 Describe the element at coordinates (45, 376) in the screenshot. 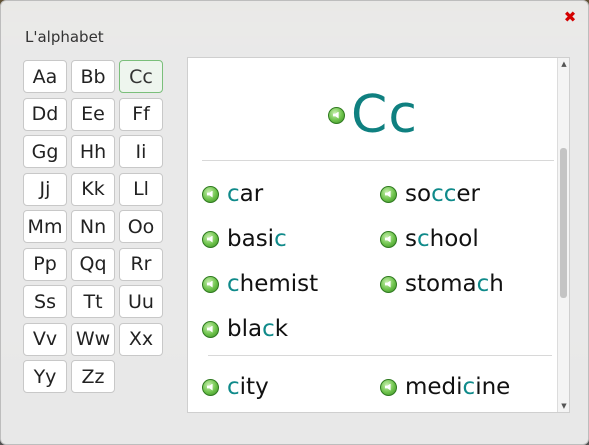

I see `letter-button-y: Yy` at that location.